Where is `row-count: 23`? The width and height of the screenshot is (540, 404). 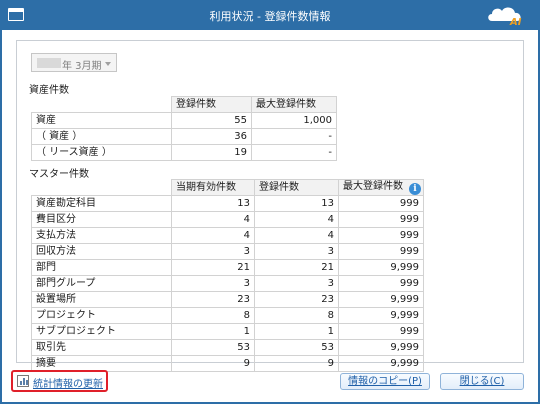
row-count: 23 is located at coordinates (296, 299).